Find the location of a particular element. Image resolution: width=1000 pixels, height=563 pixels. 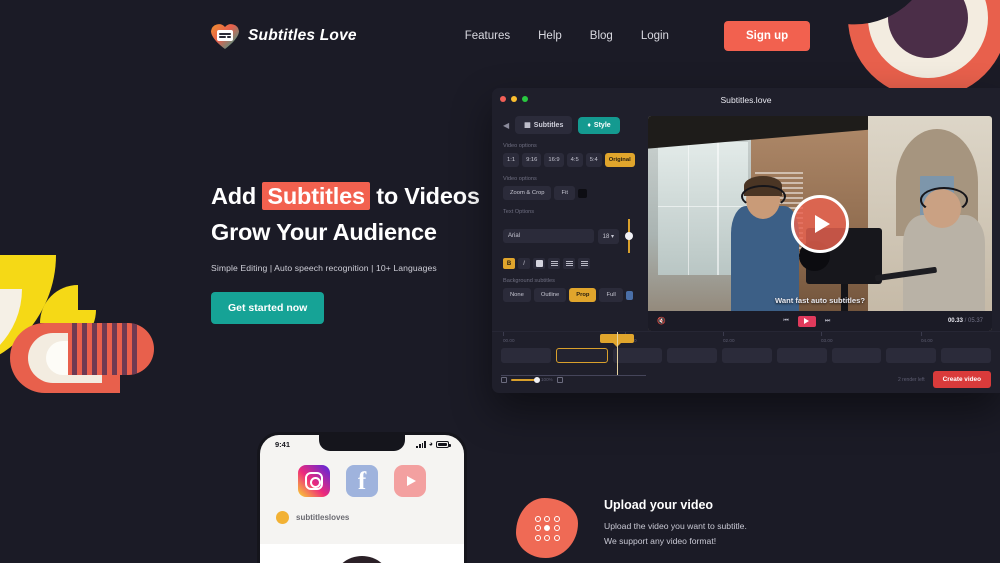

window-titlebar: Subtitles.love is located at coordinates (746, 100).